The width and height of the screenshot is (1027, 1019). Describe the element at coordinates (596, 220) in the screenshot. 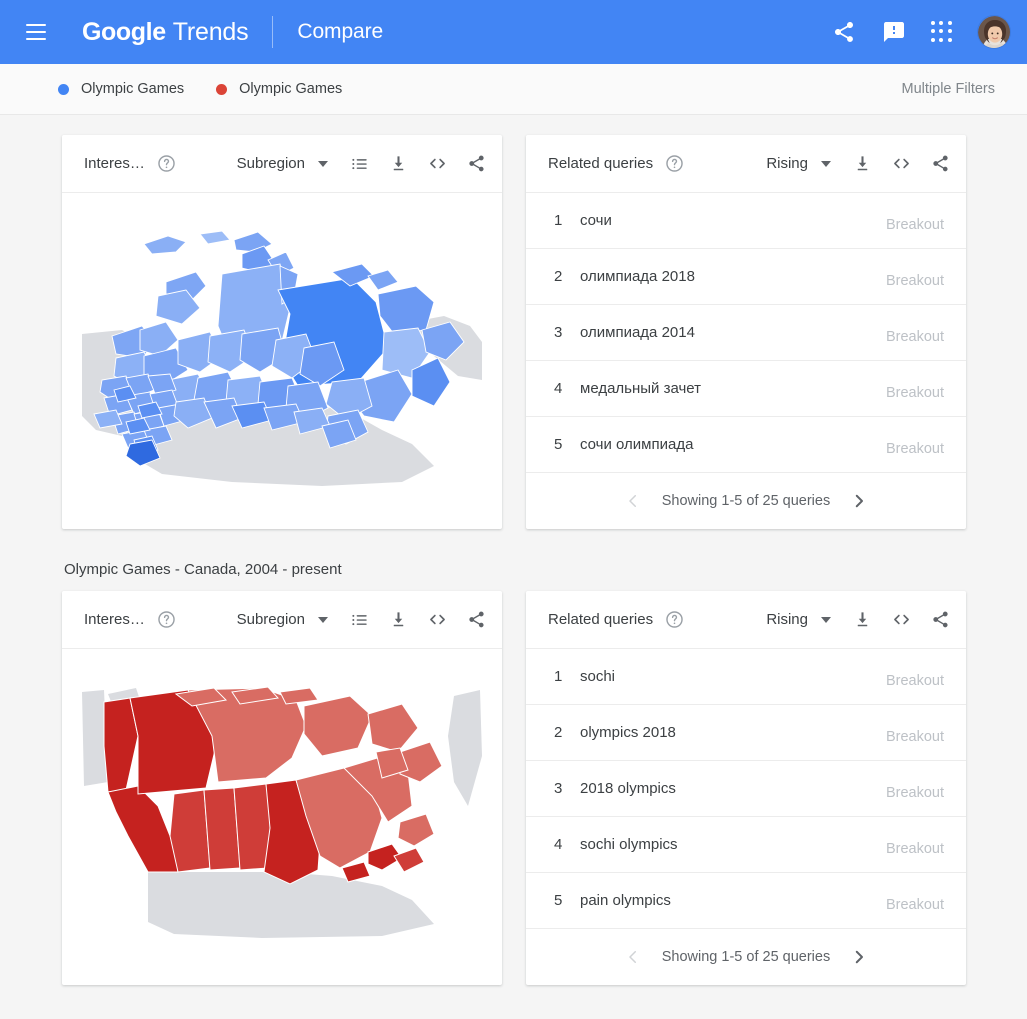

I see `row-query: сочи` at that location.